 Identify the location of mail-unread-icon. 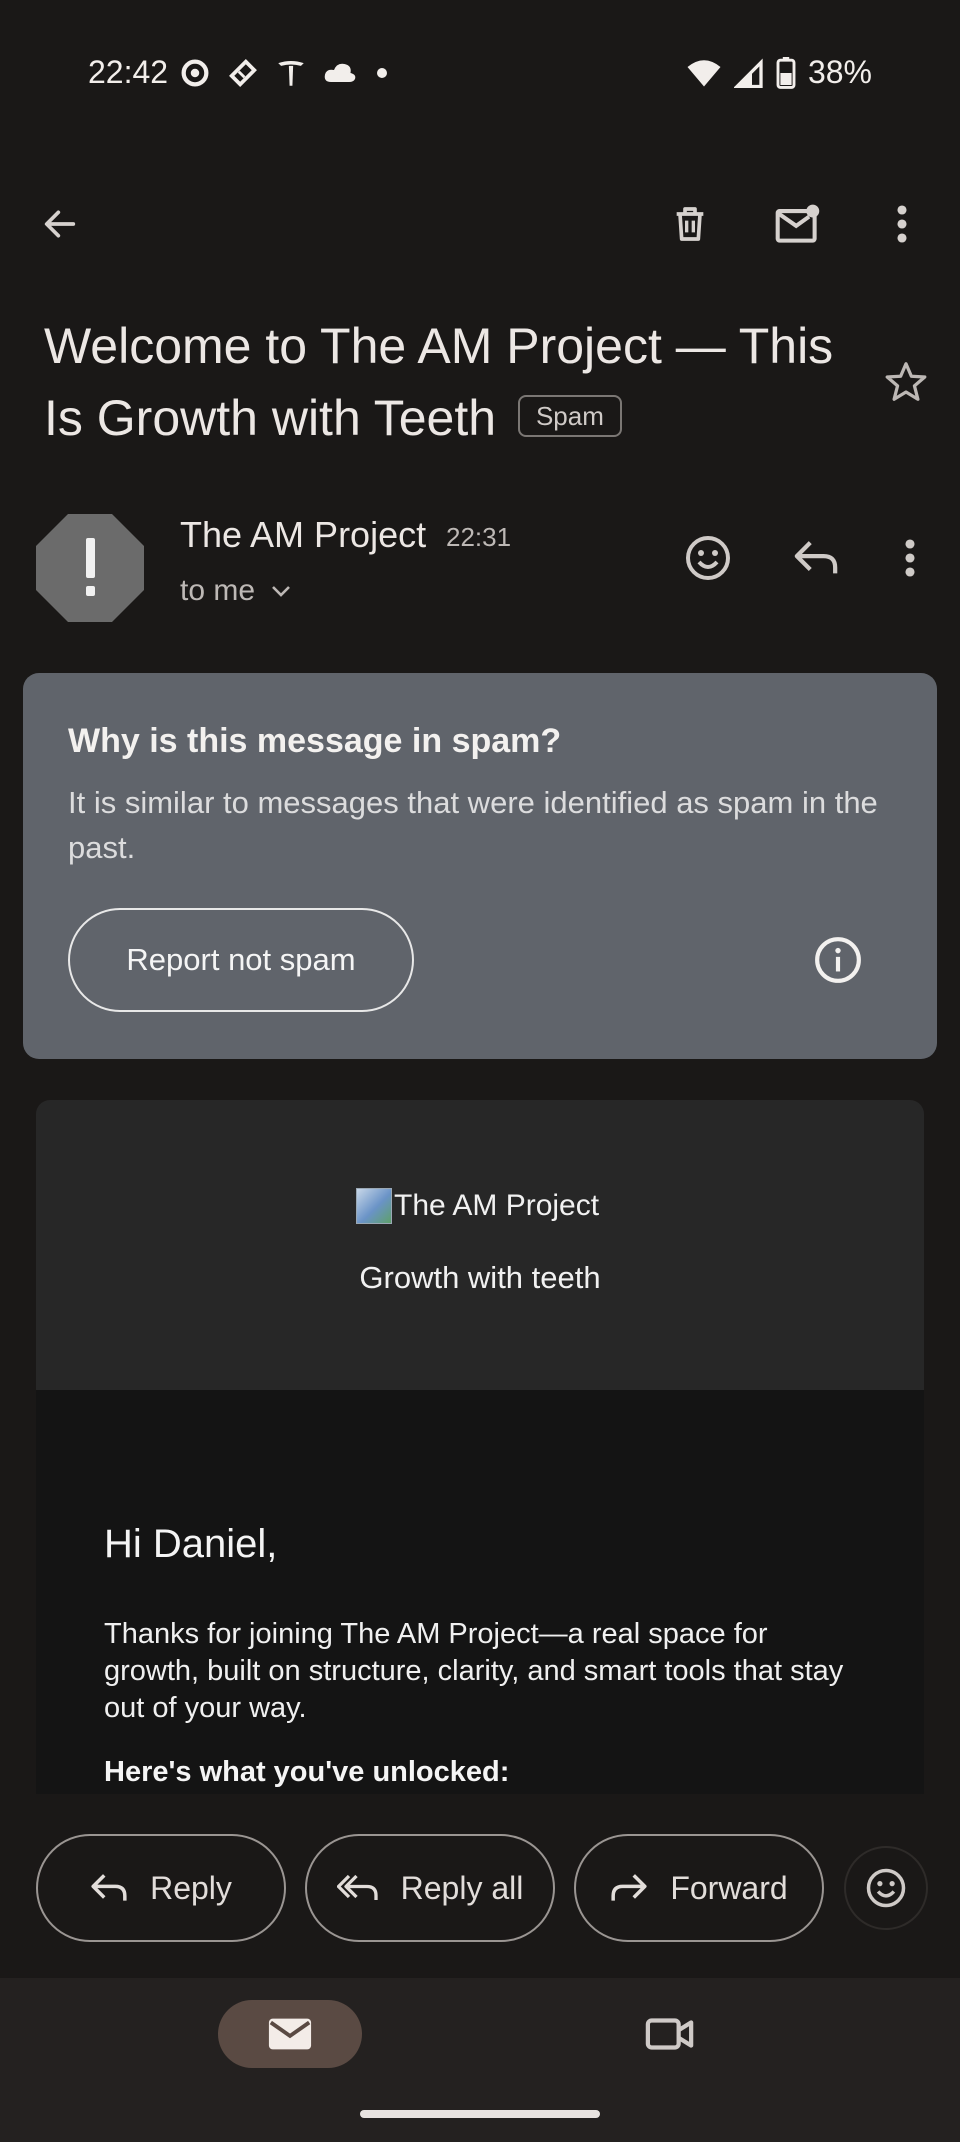
(797, 223).